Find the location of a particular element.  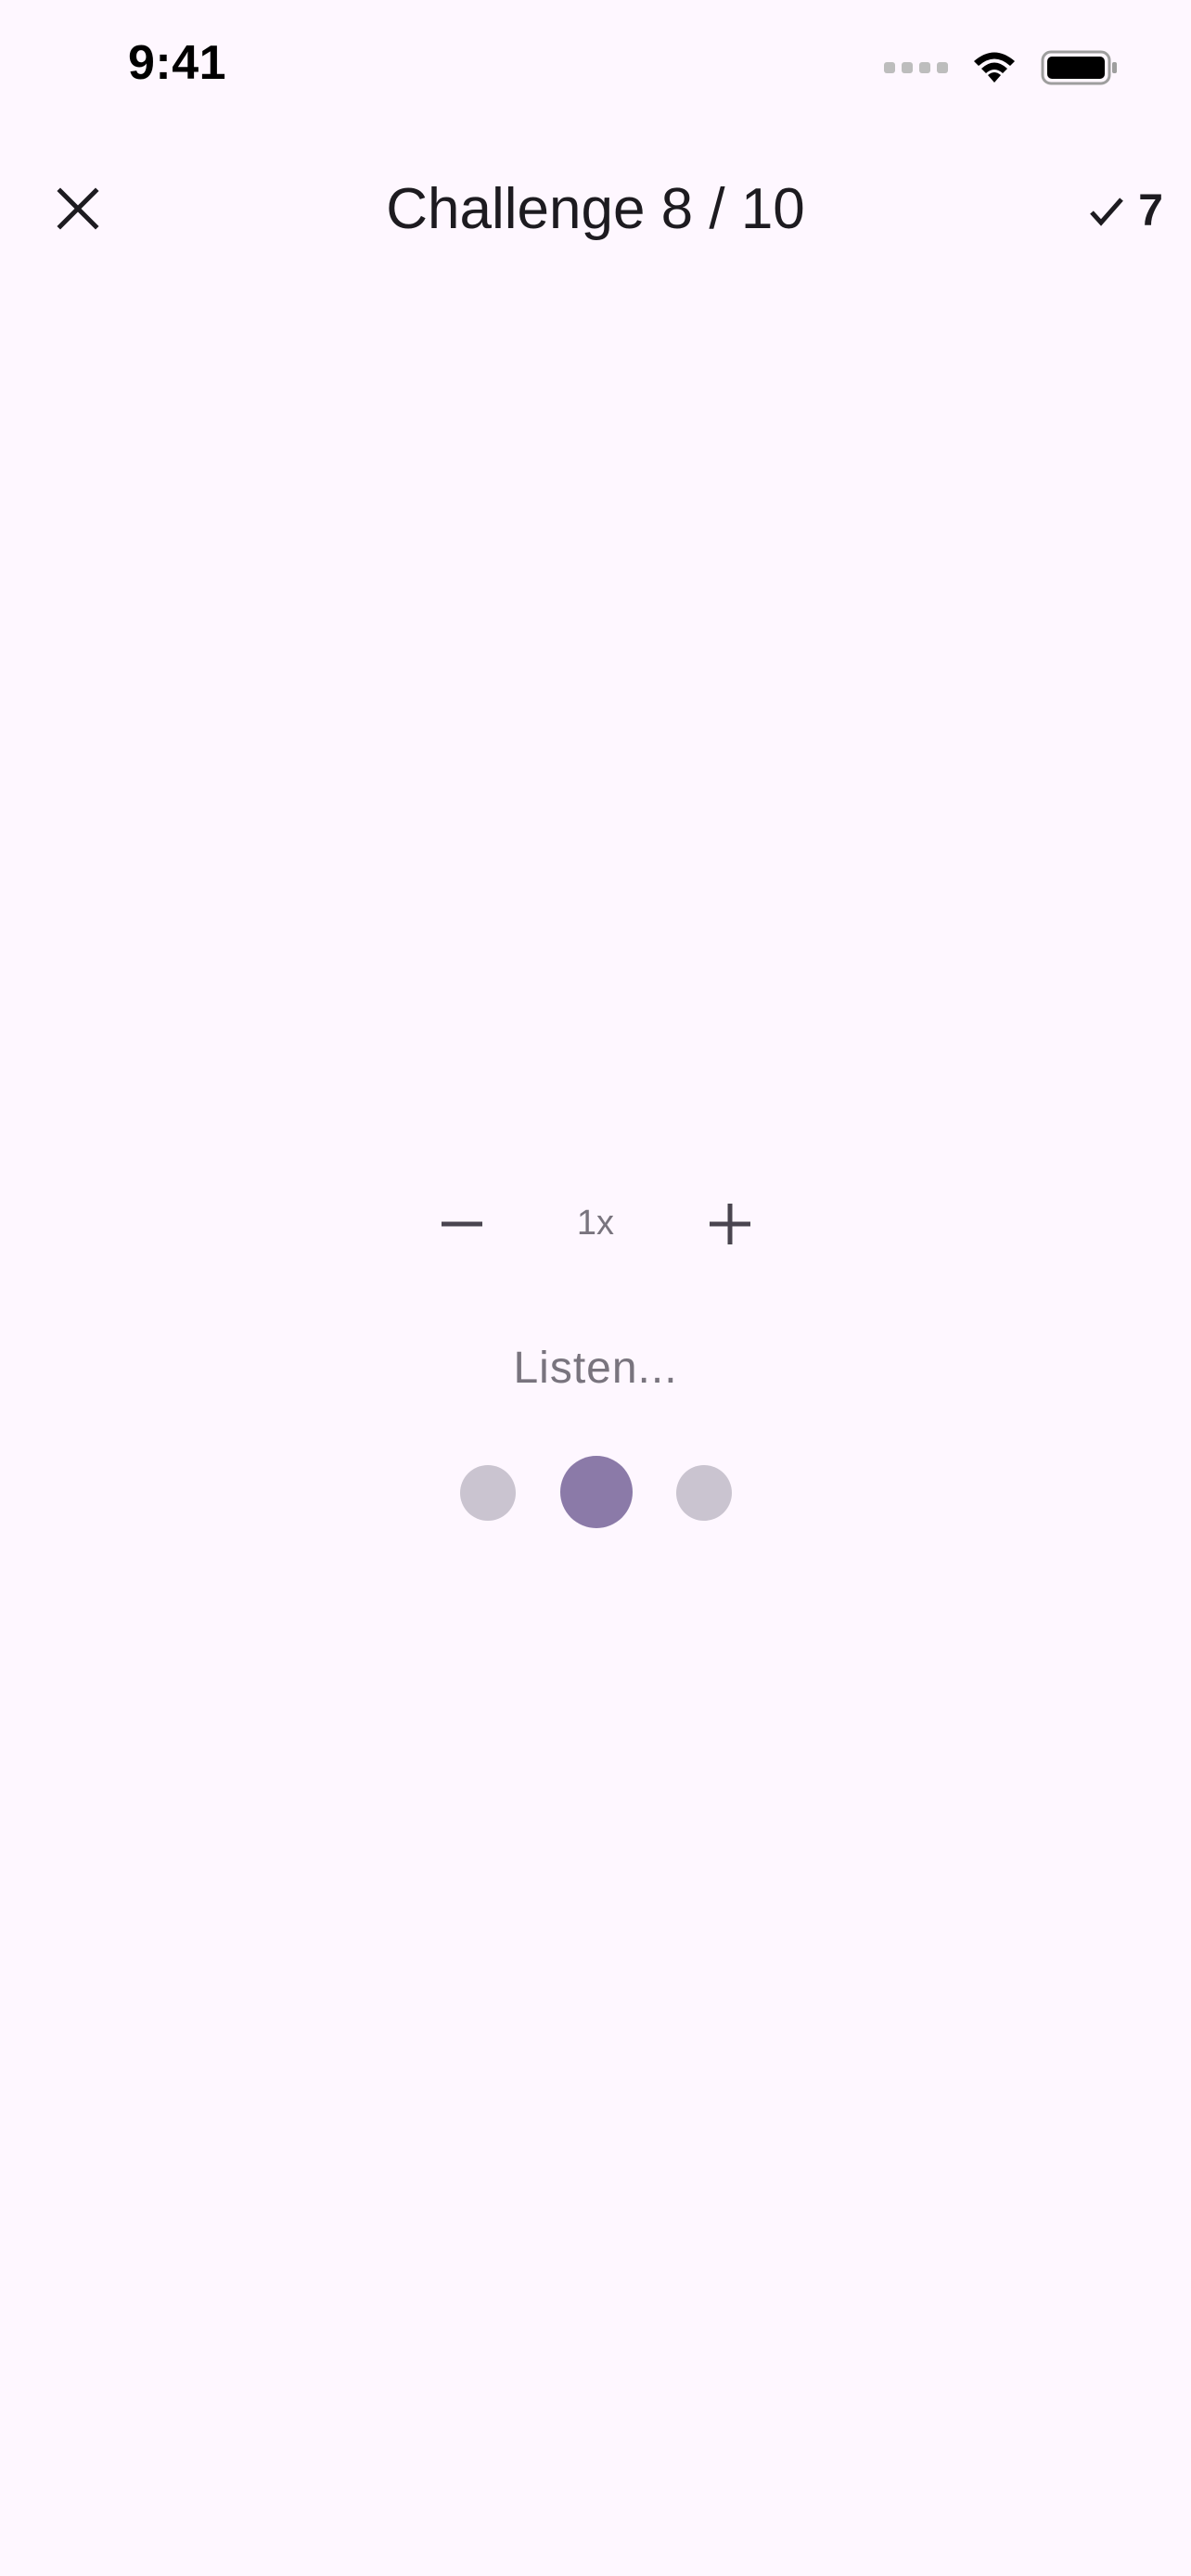

page-title: Challenge 8 / 10 is located at coordinates (595, 209).